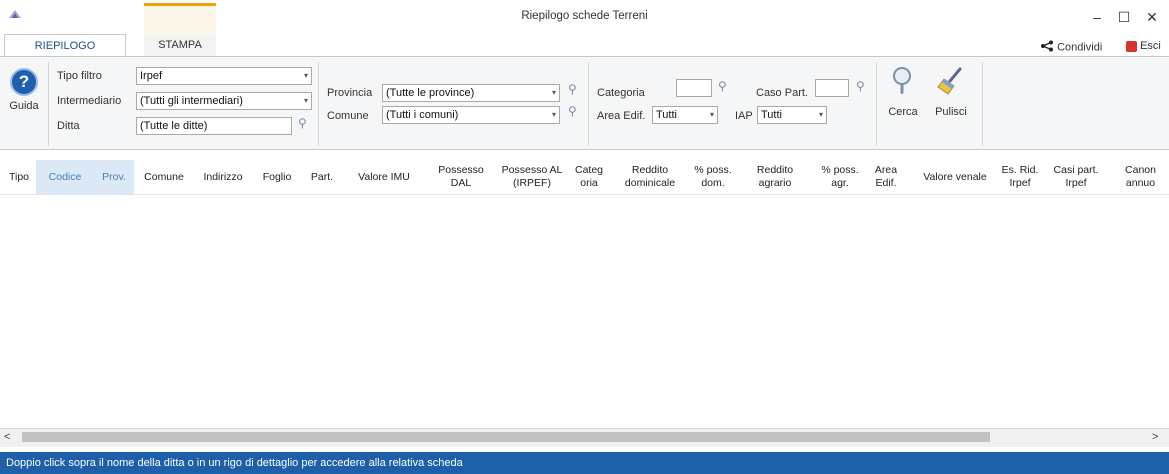  What do you see at coordinates (832, 88) in the screenshot?
I see `caso-part-field` at bounding box center [832, 88].